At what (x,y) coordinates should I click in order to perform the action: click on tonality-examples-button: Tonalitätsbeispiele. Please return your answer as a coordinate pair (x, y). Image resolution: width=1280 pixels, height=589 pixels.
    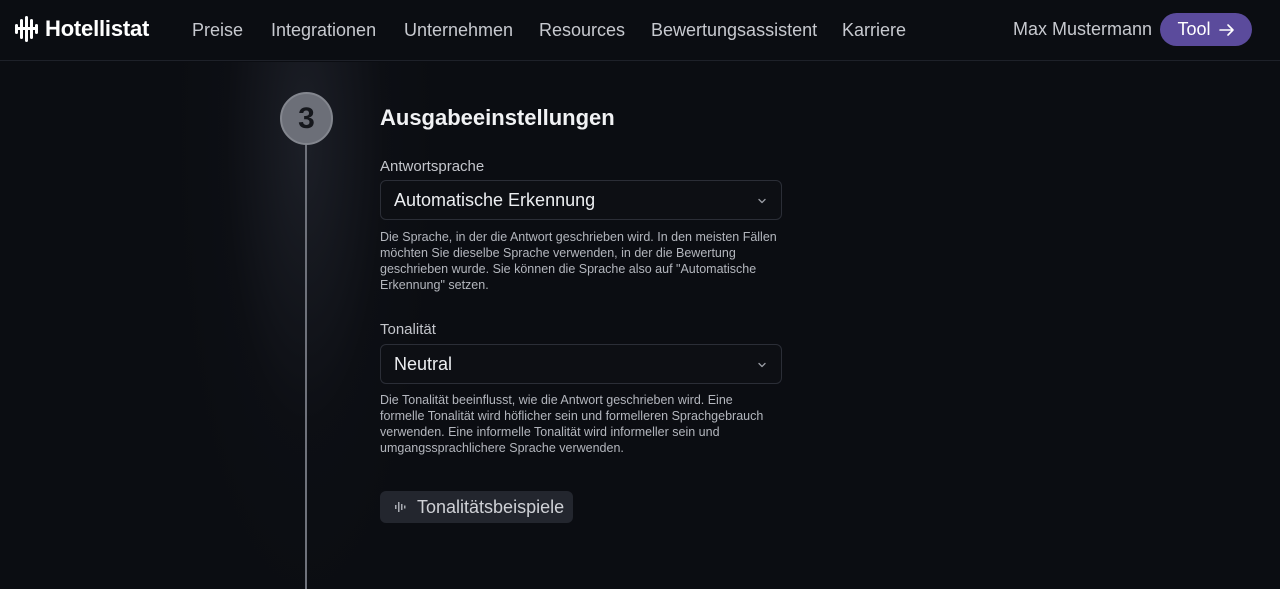
    Looking at the image, I should click on (476, 507).